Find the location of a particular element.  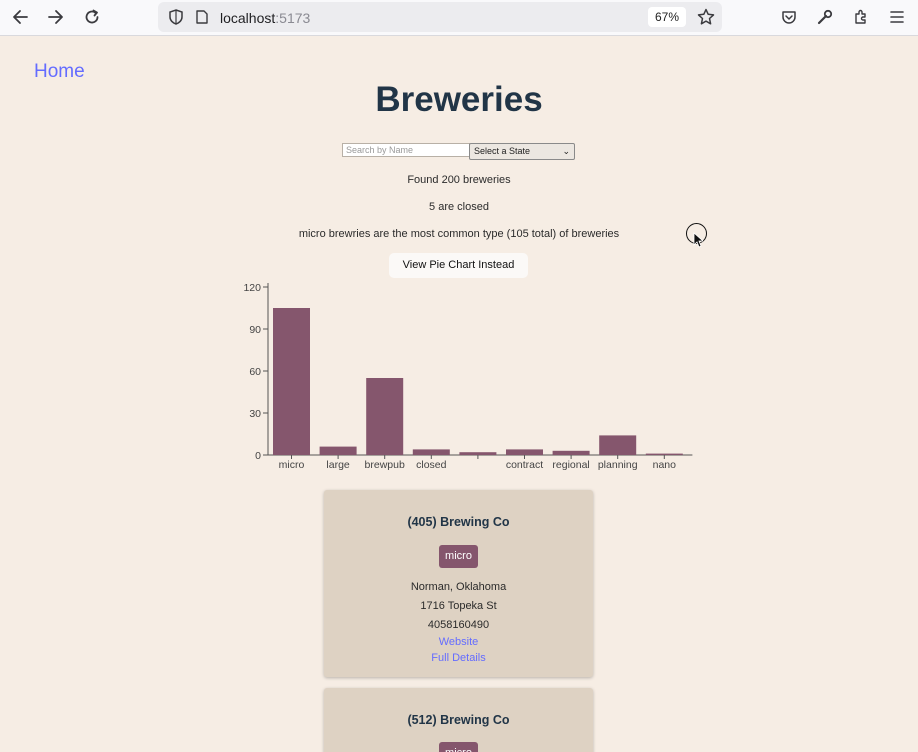

x-tick-label: regional is located at coordinates (570, 465).